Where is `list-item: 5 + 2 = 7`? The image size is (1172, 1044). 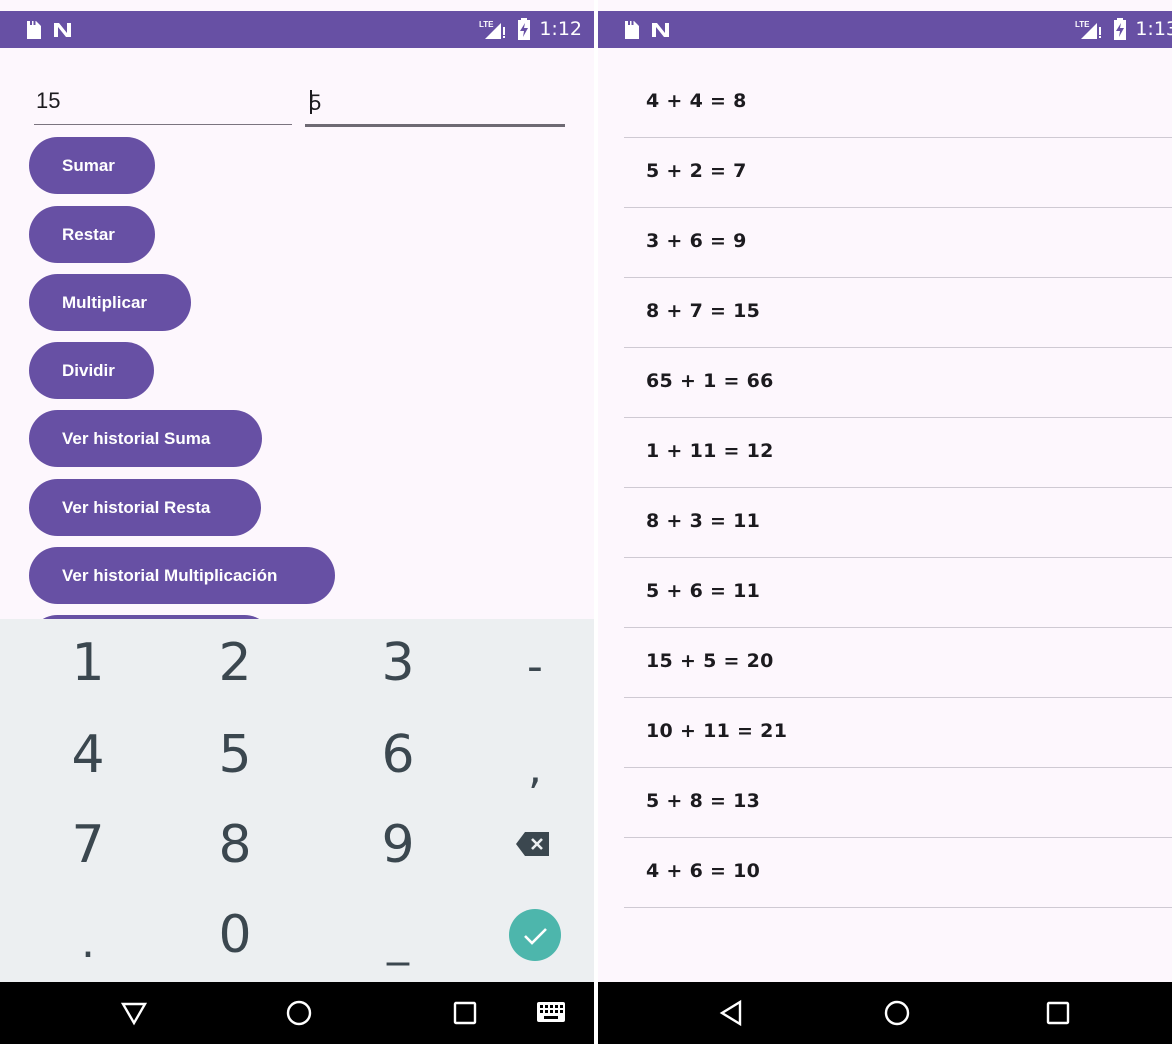 list-item: 5 + 2 = 7 is located at coordinates (898, 173).